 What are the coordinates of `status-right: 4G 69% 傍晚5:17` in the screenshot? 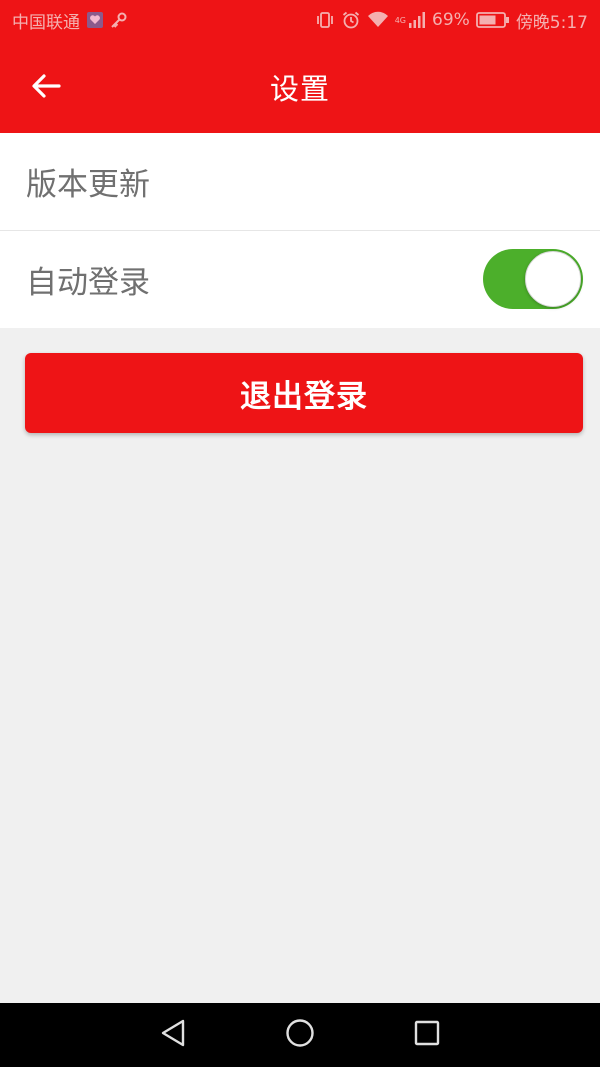 It's located at (451, 20).